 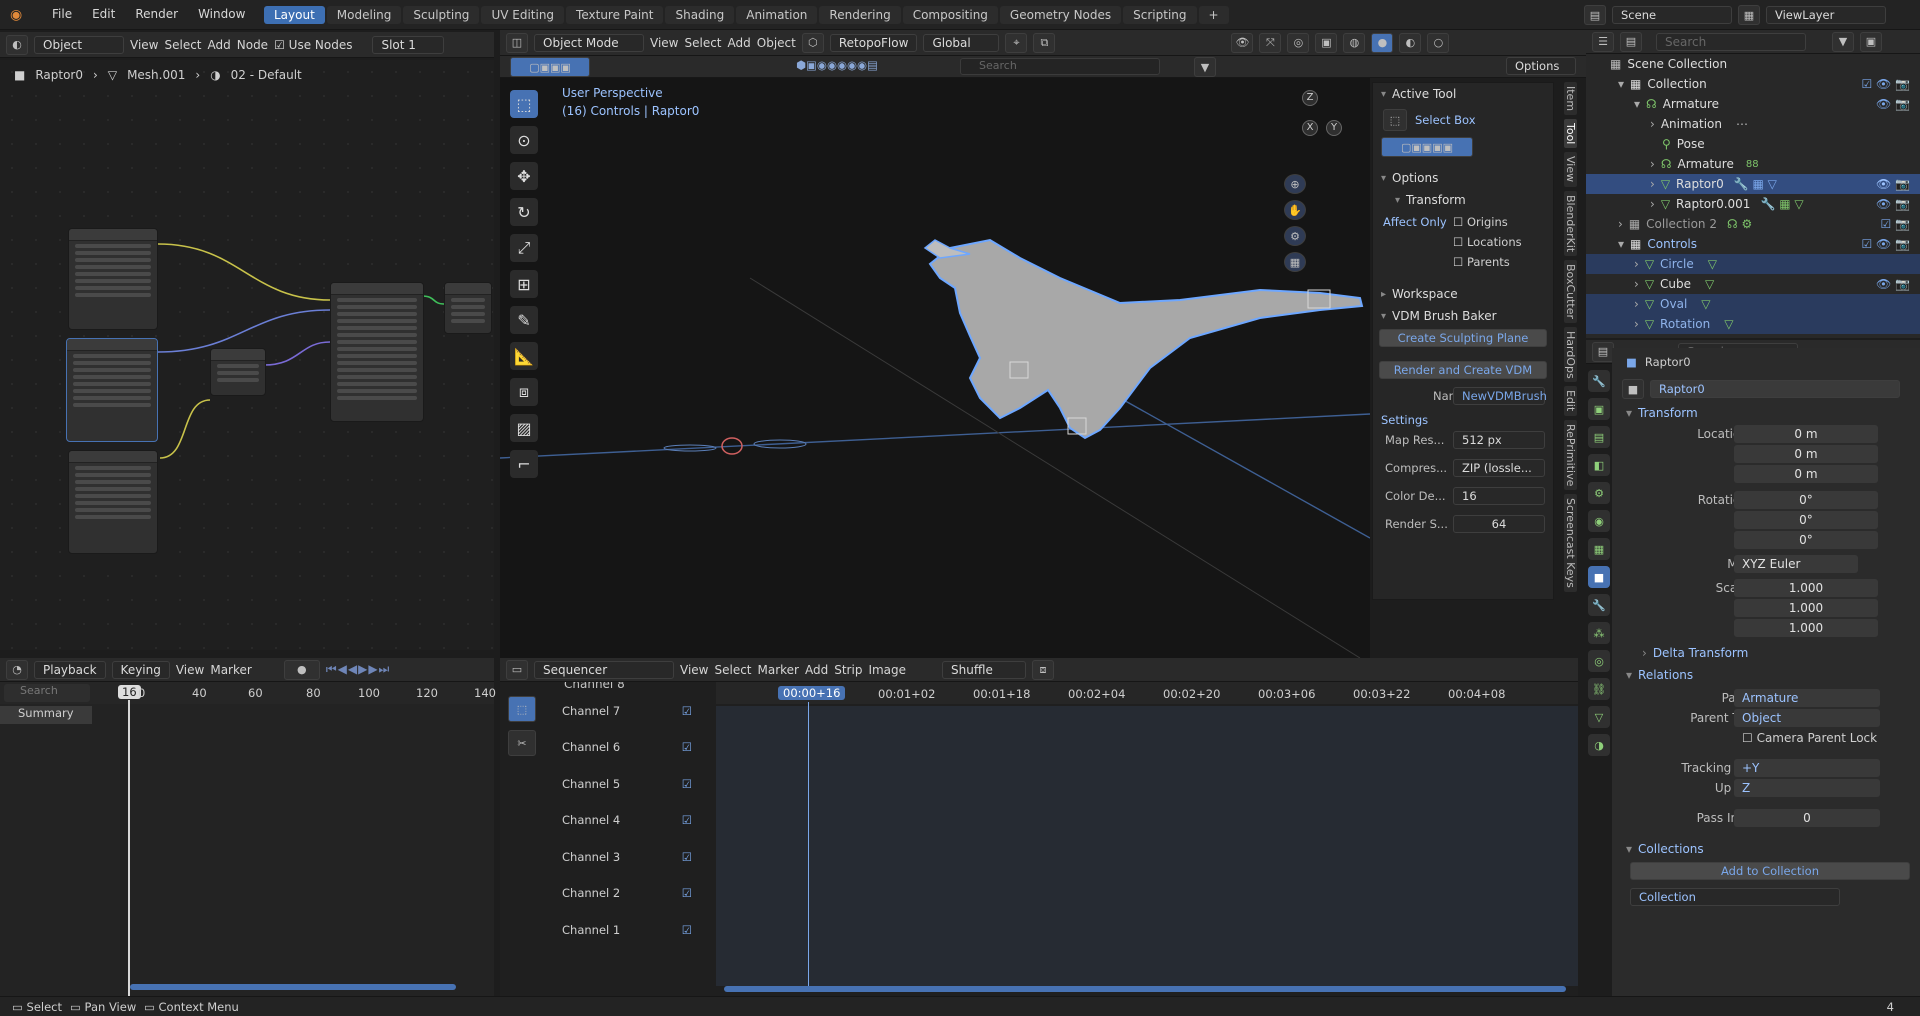 What do you see at coordinates (1395, 120) in the screenshot?
I see `select-box-icon: ⬚` at bounding box center [1395, 120].